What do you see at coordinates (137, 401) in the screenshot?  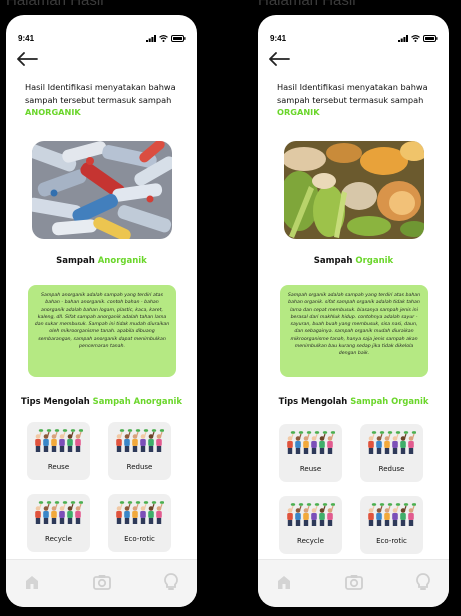 I see `tips-heading-accent: Sampah Anorganik` at bounding box center [137, 401].